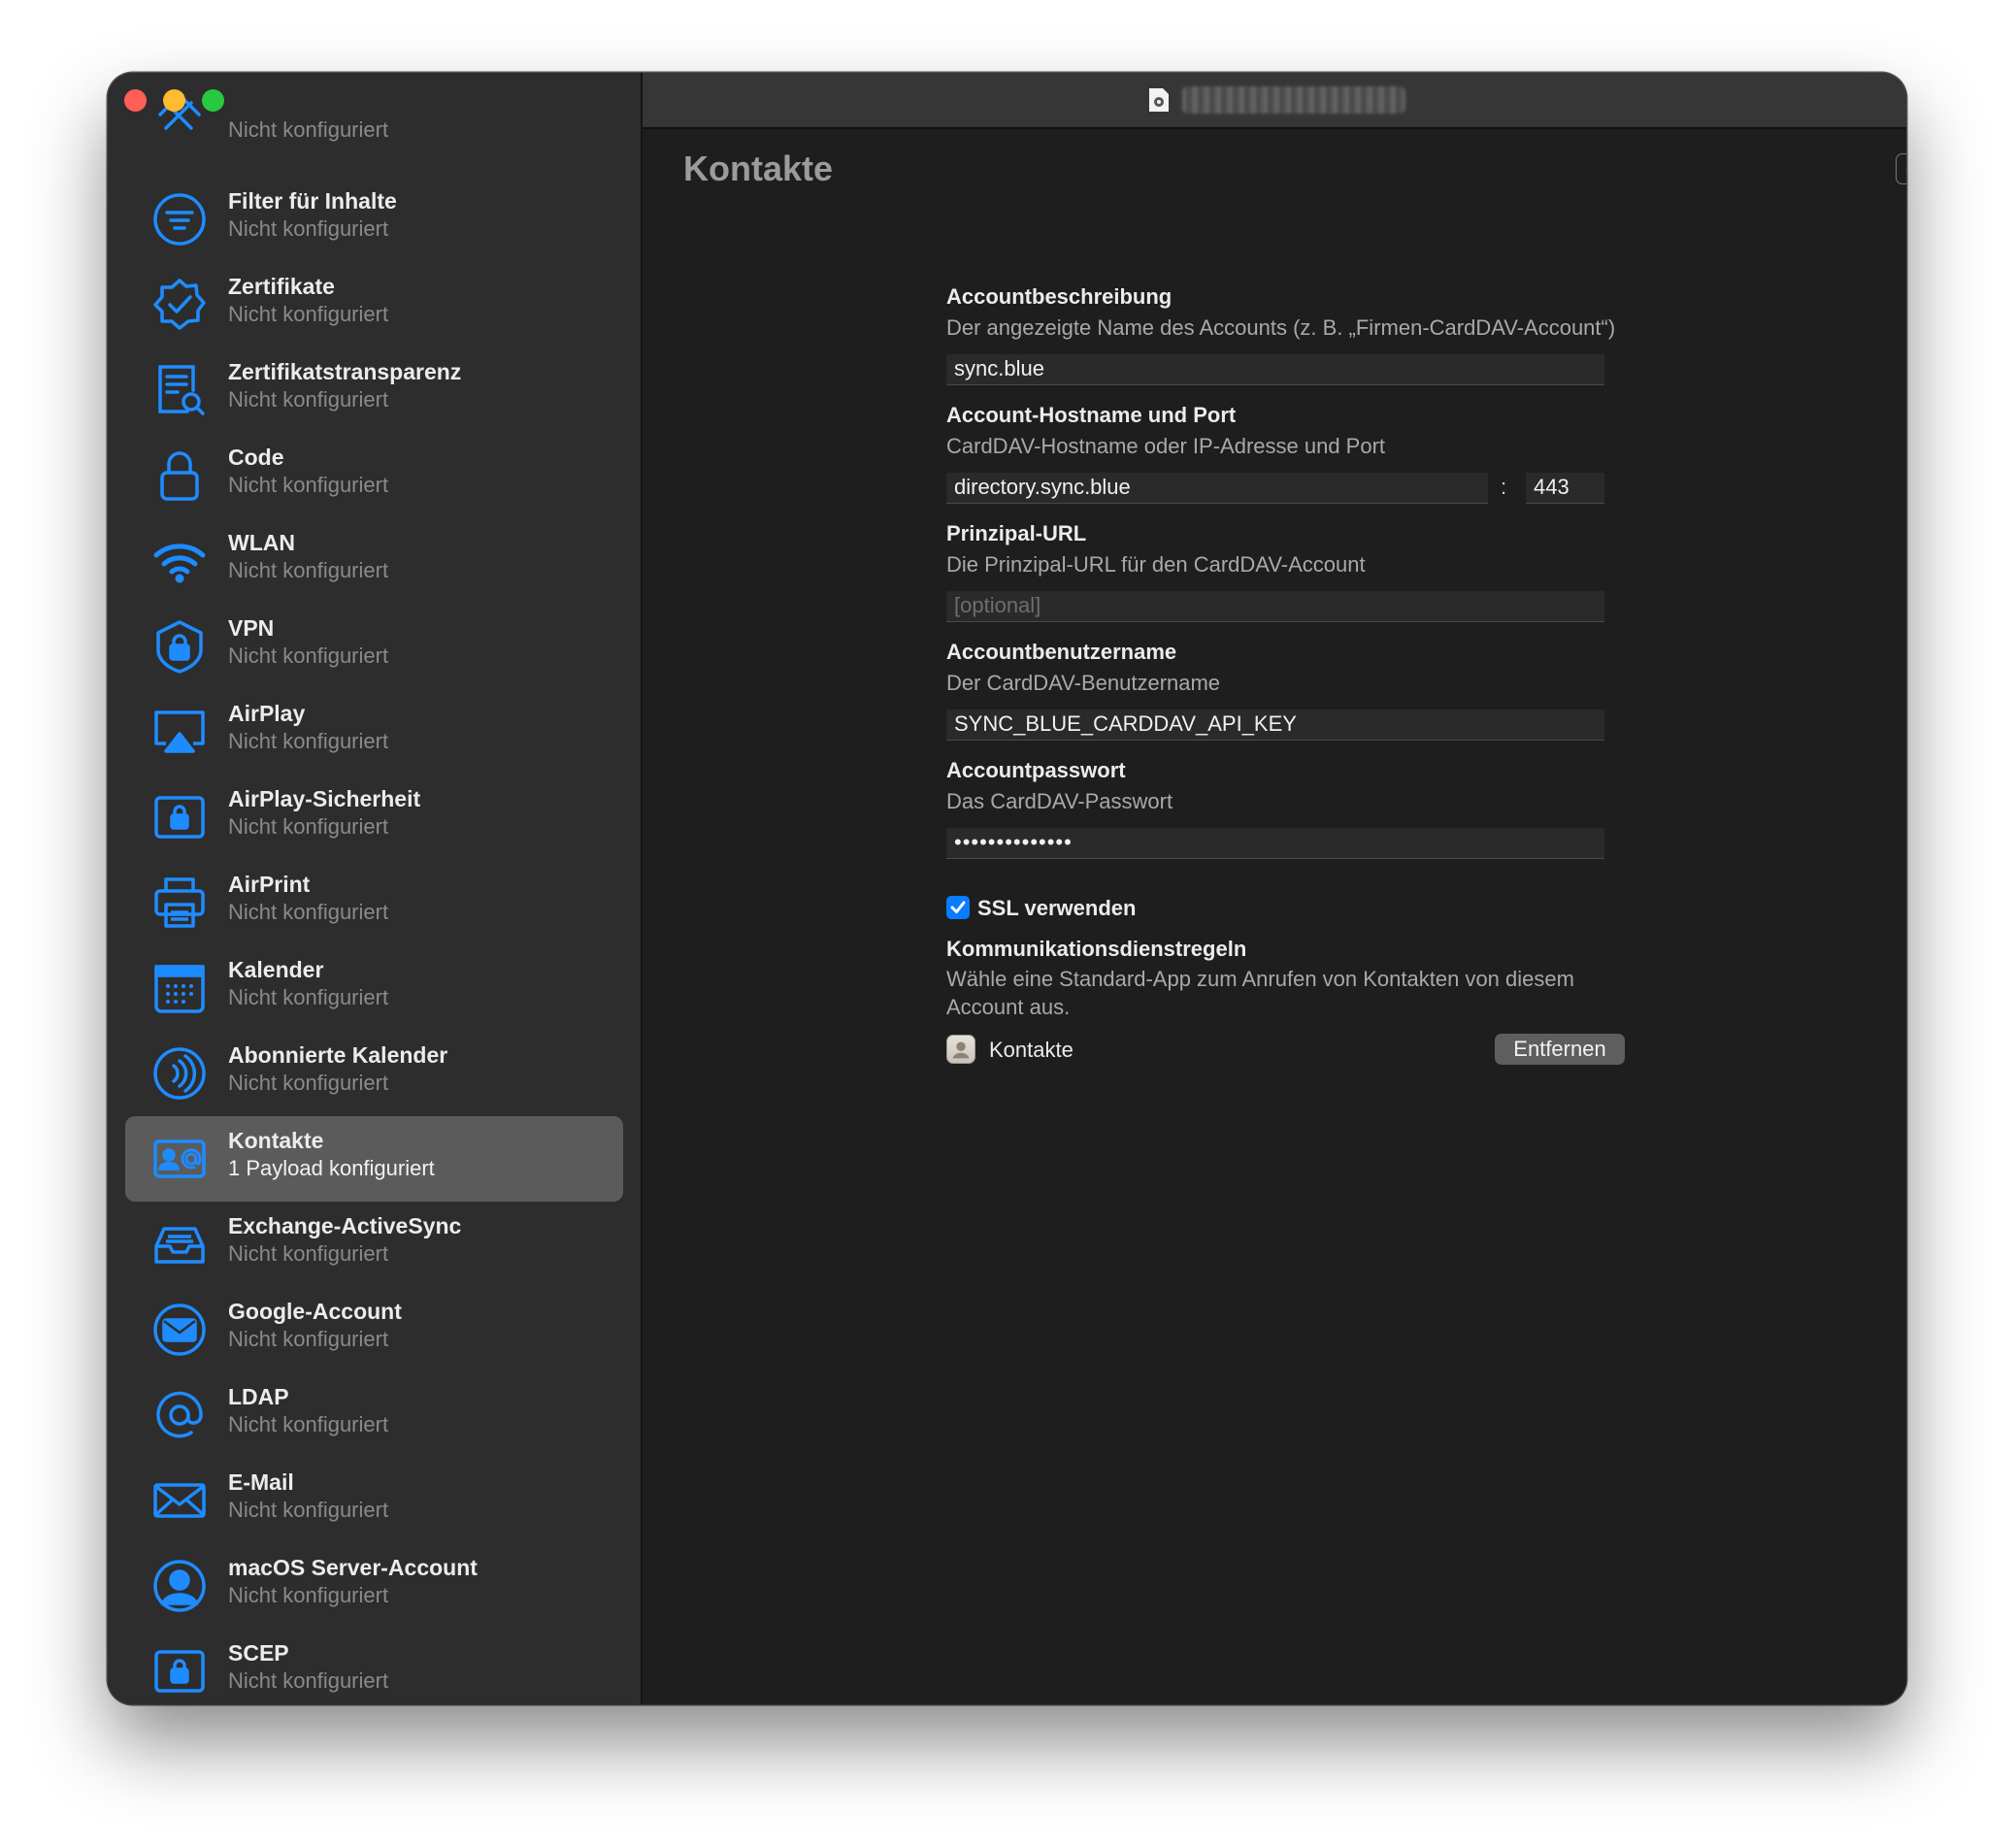 The width and height of the screenshot is (2015, 1848). What do you see at coordinates (1036, 770) in the screenshot?
I see `password-label: Accountpasswort` at bounding box center [1036, 770].